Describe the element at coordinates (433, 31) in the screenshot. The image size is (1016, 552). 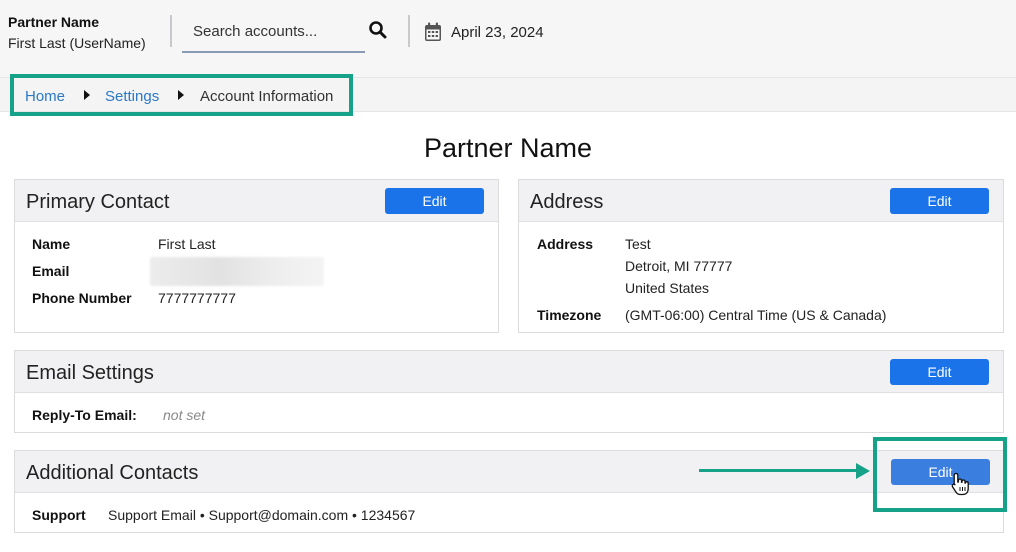
I see `calendar-icon` at that location.